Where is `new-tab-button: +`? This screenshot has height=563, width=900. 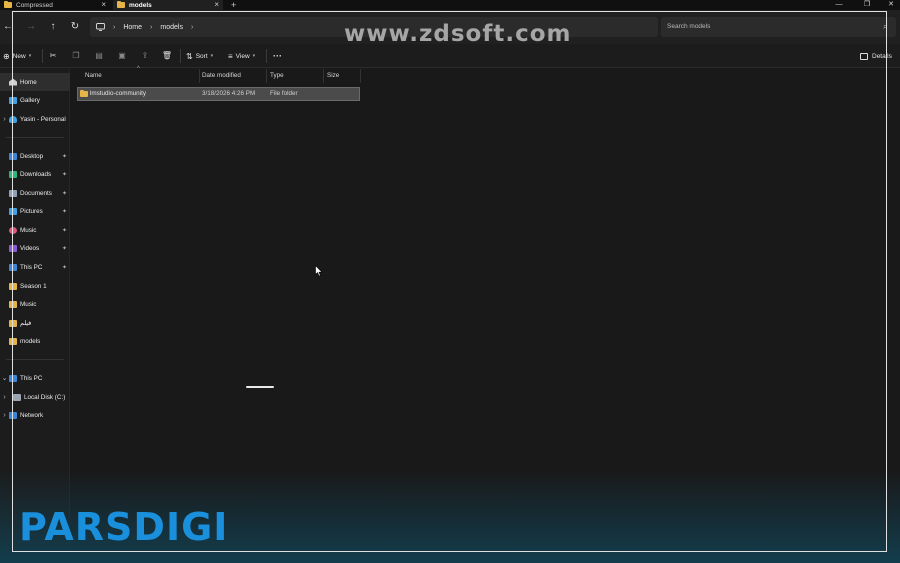 new-tab-button: + is located at coordinates (233, 5).